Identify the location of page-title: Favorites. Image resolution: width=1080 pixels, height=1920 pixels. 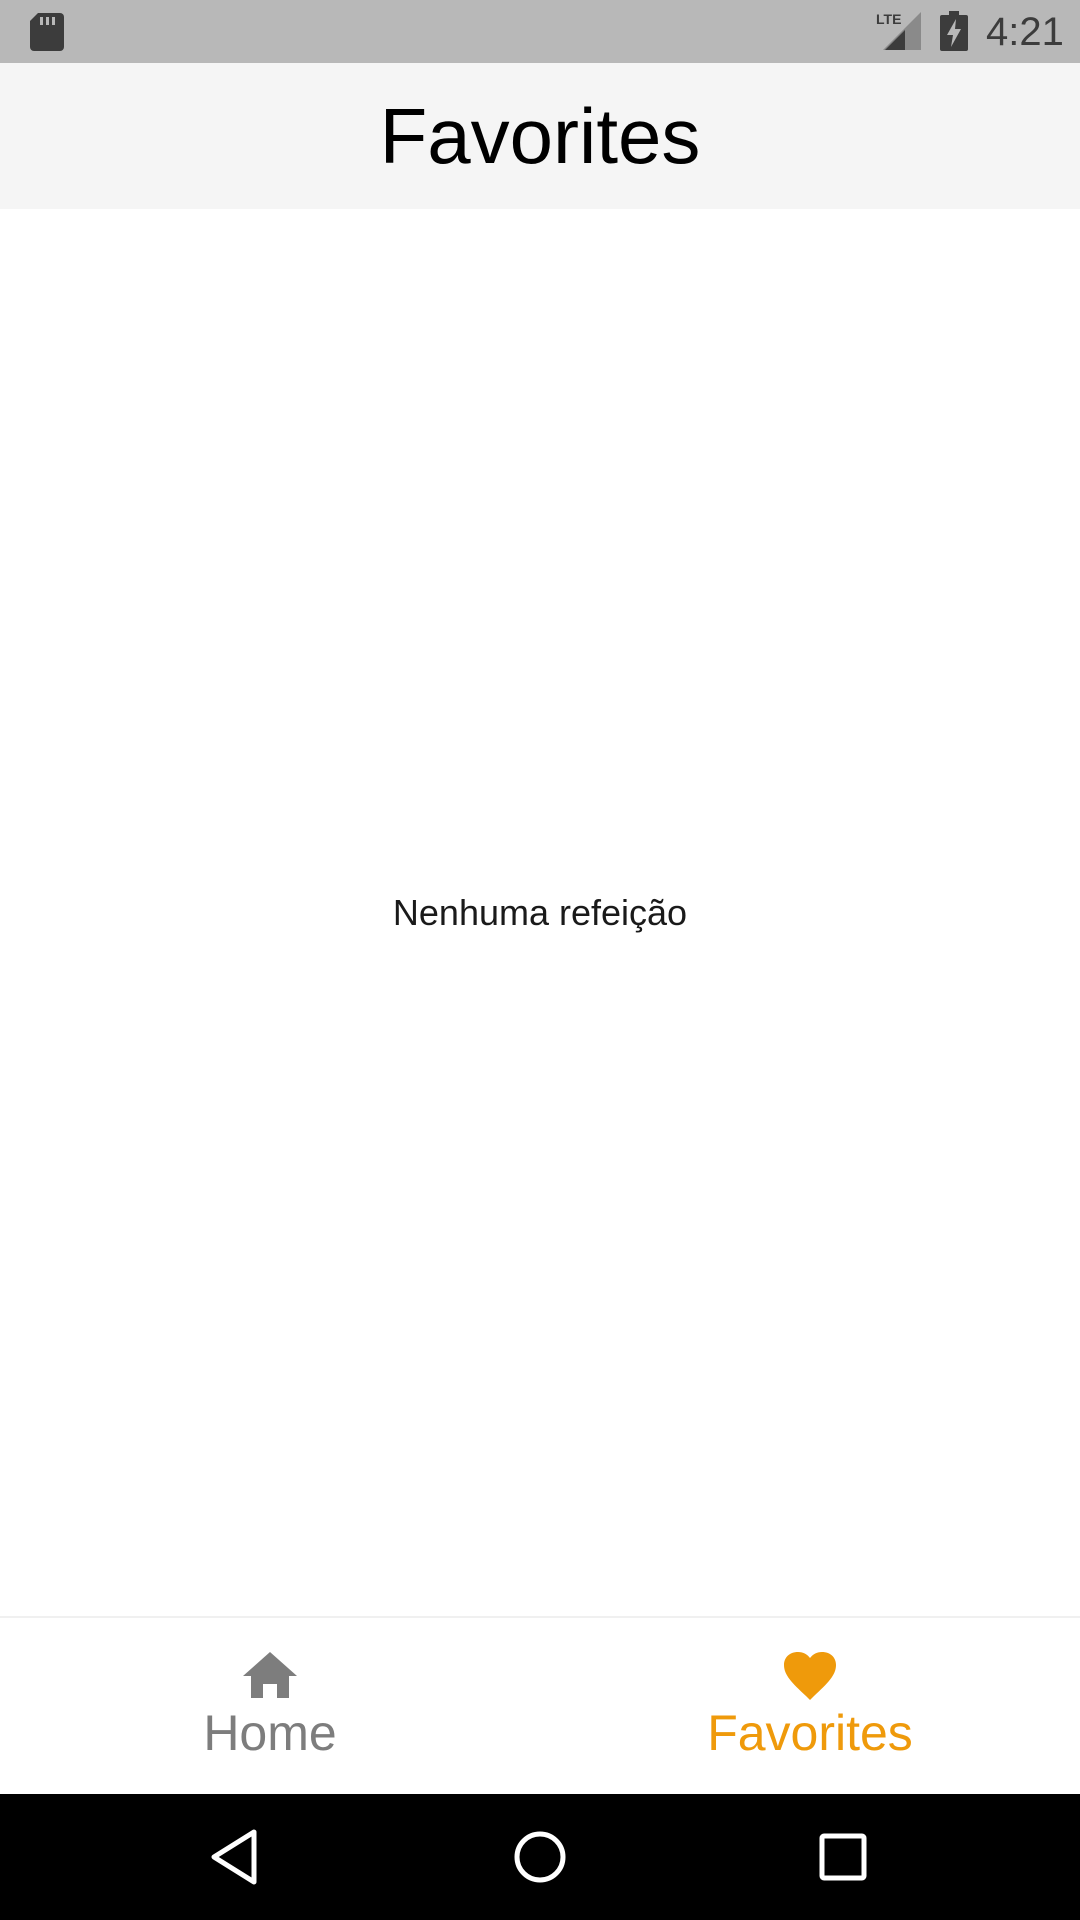
(540, 136).